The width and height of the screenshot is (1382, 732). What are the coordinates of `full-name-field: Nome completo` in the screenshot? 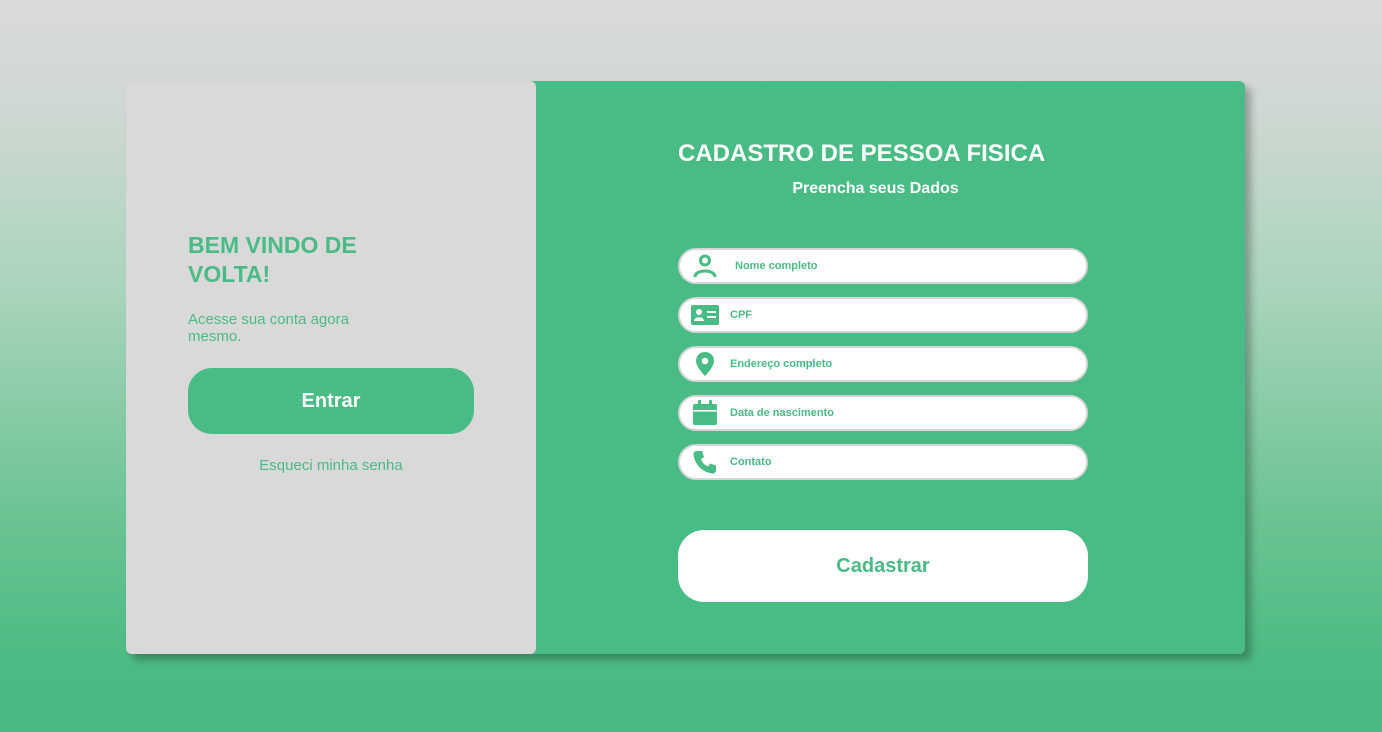 It's located at (883, 266).